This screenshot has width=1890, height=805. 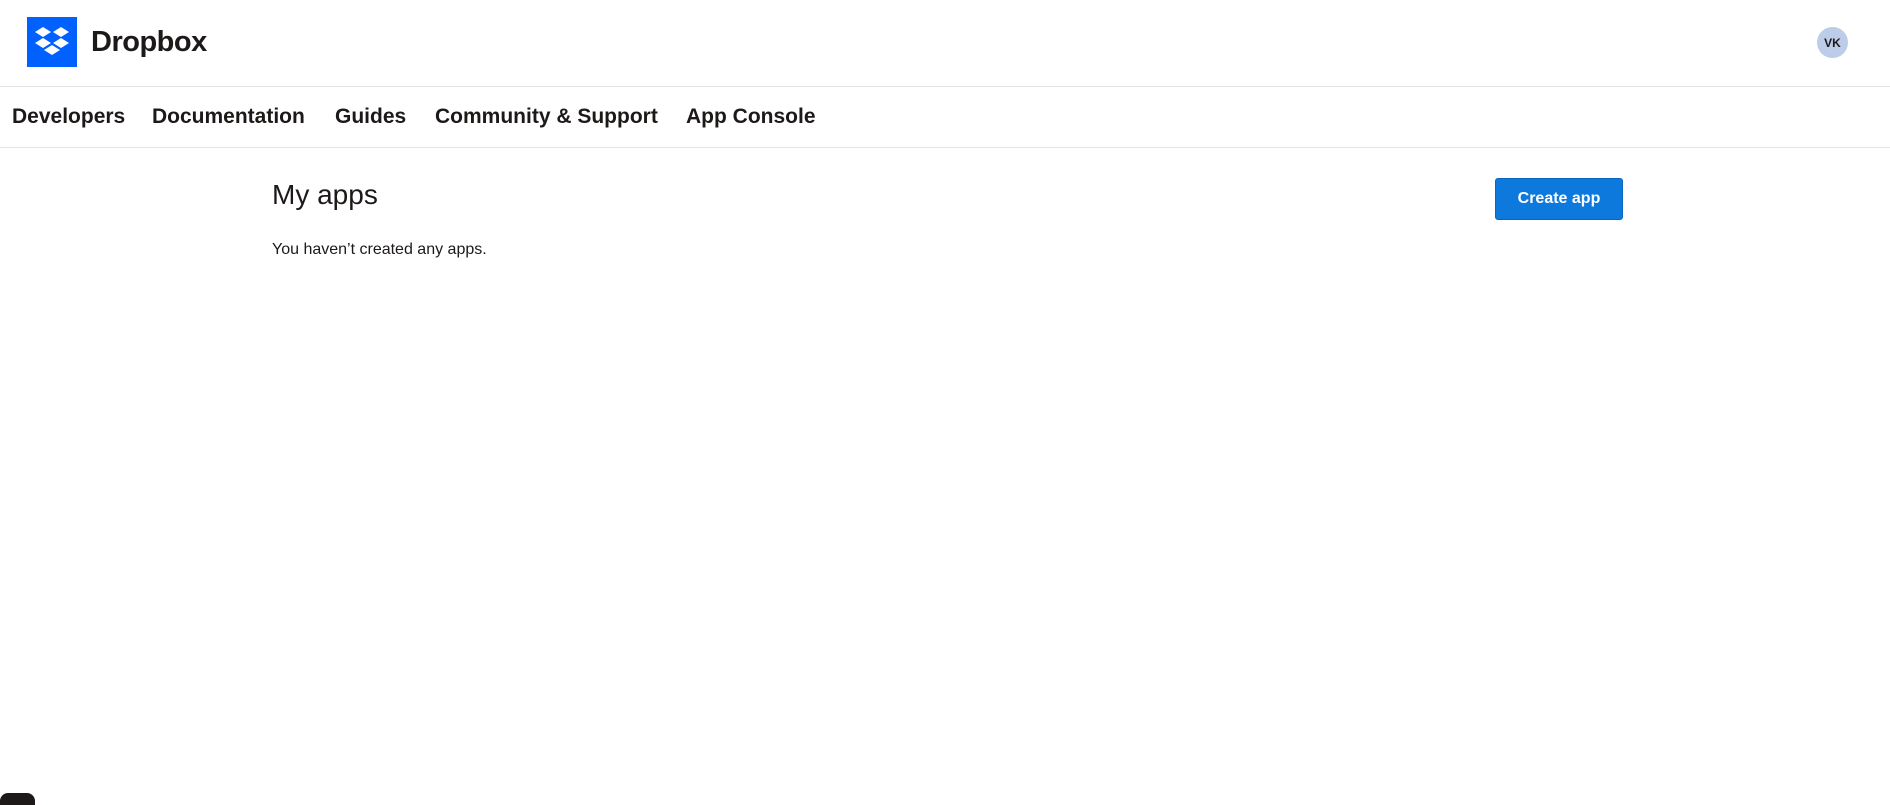 I want to click on nav-app-console: App Console, so click(x=751, y=117).